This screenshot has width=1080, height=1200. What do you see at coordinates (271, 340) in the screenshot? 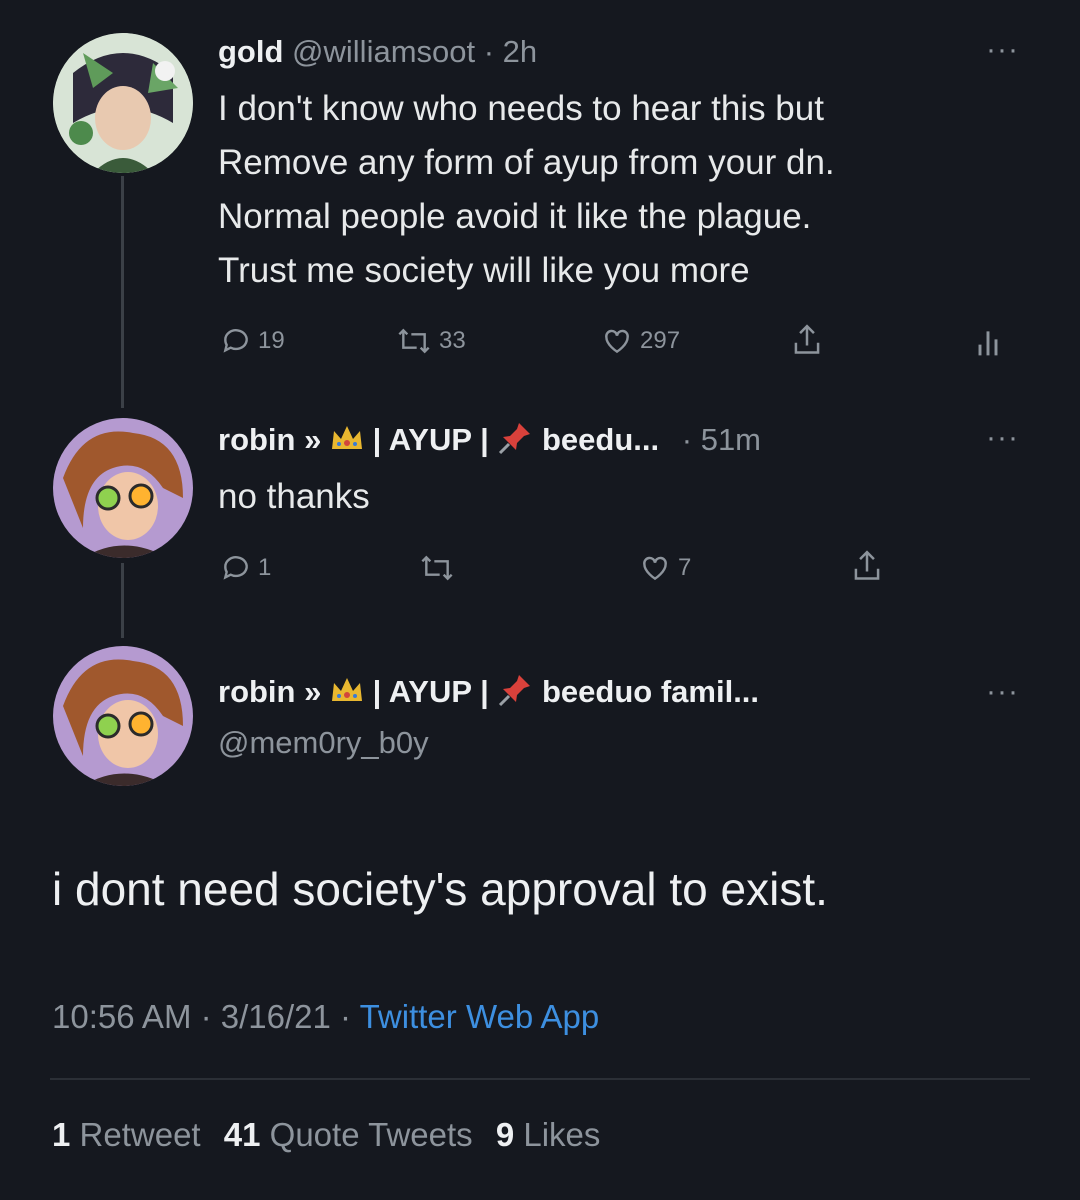
I see `reply-count: 19` at bounding box center [271, 340].